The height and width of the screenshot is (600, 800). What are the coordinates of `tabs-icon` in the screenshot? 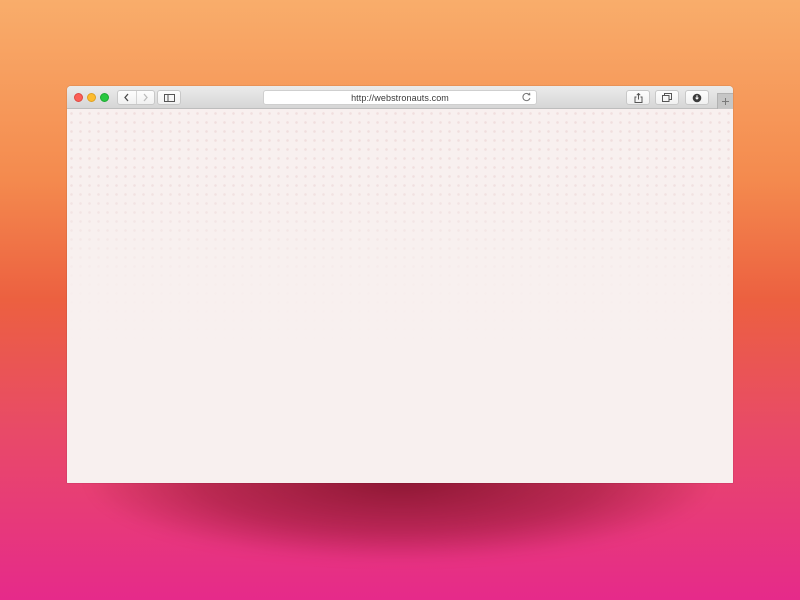 It's located at (667, 97).